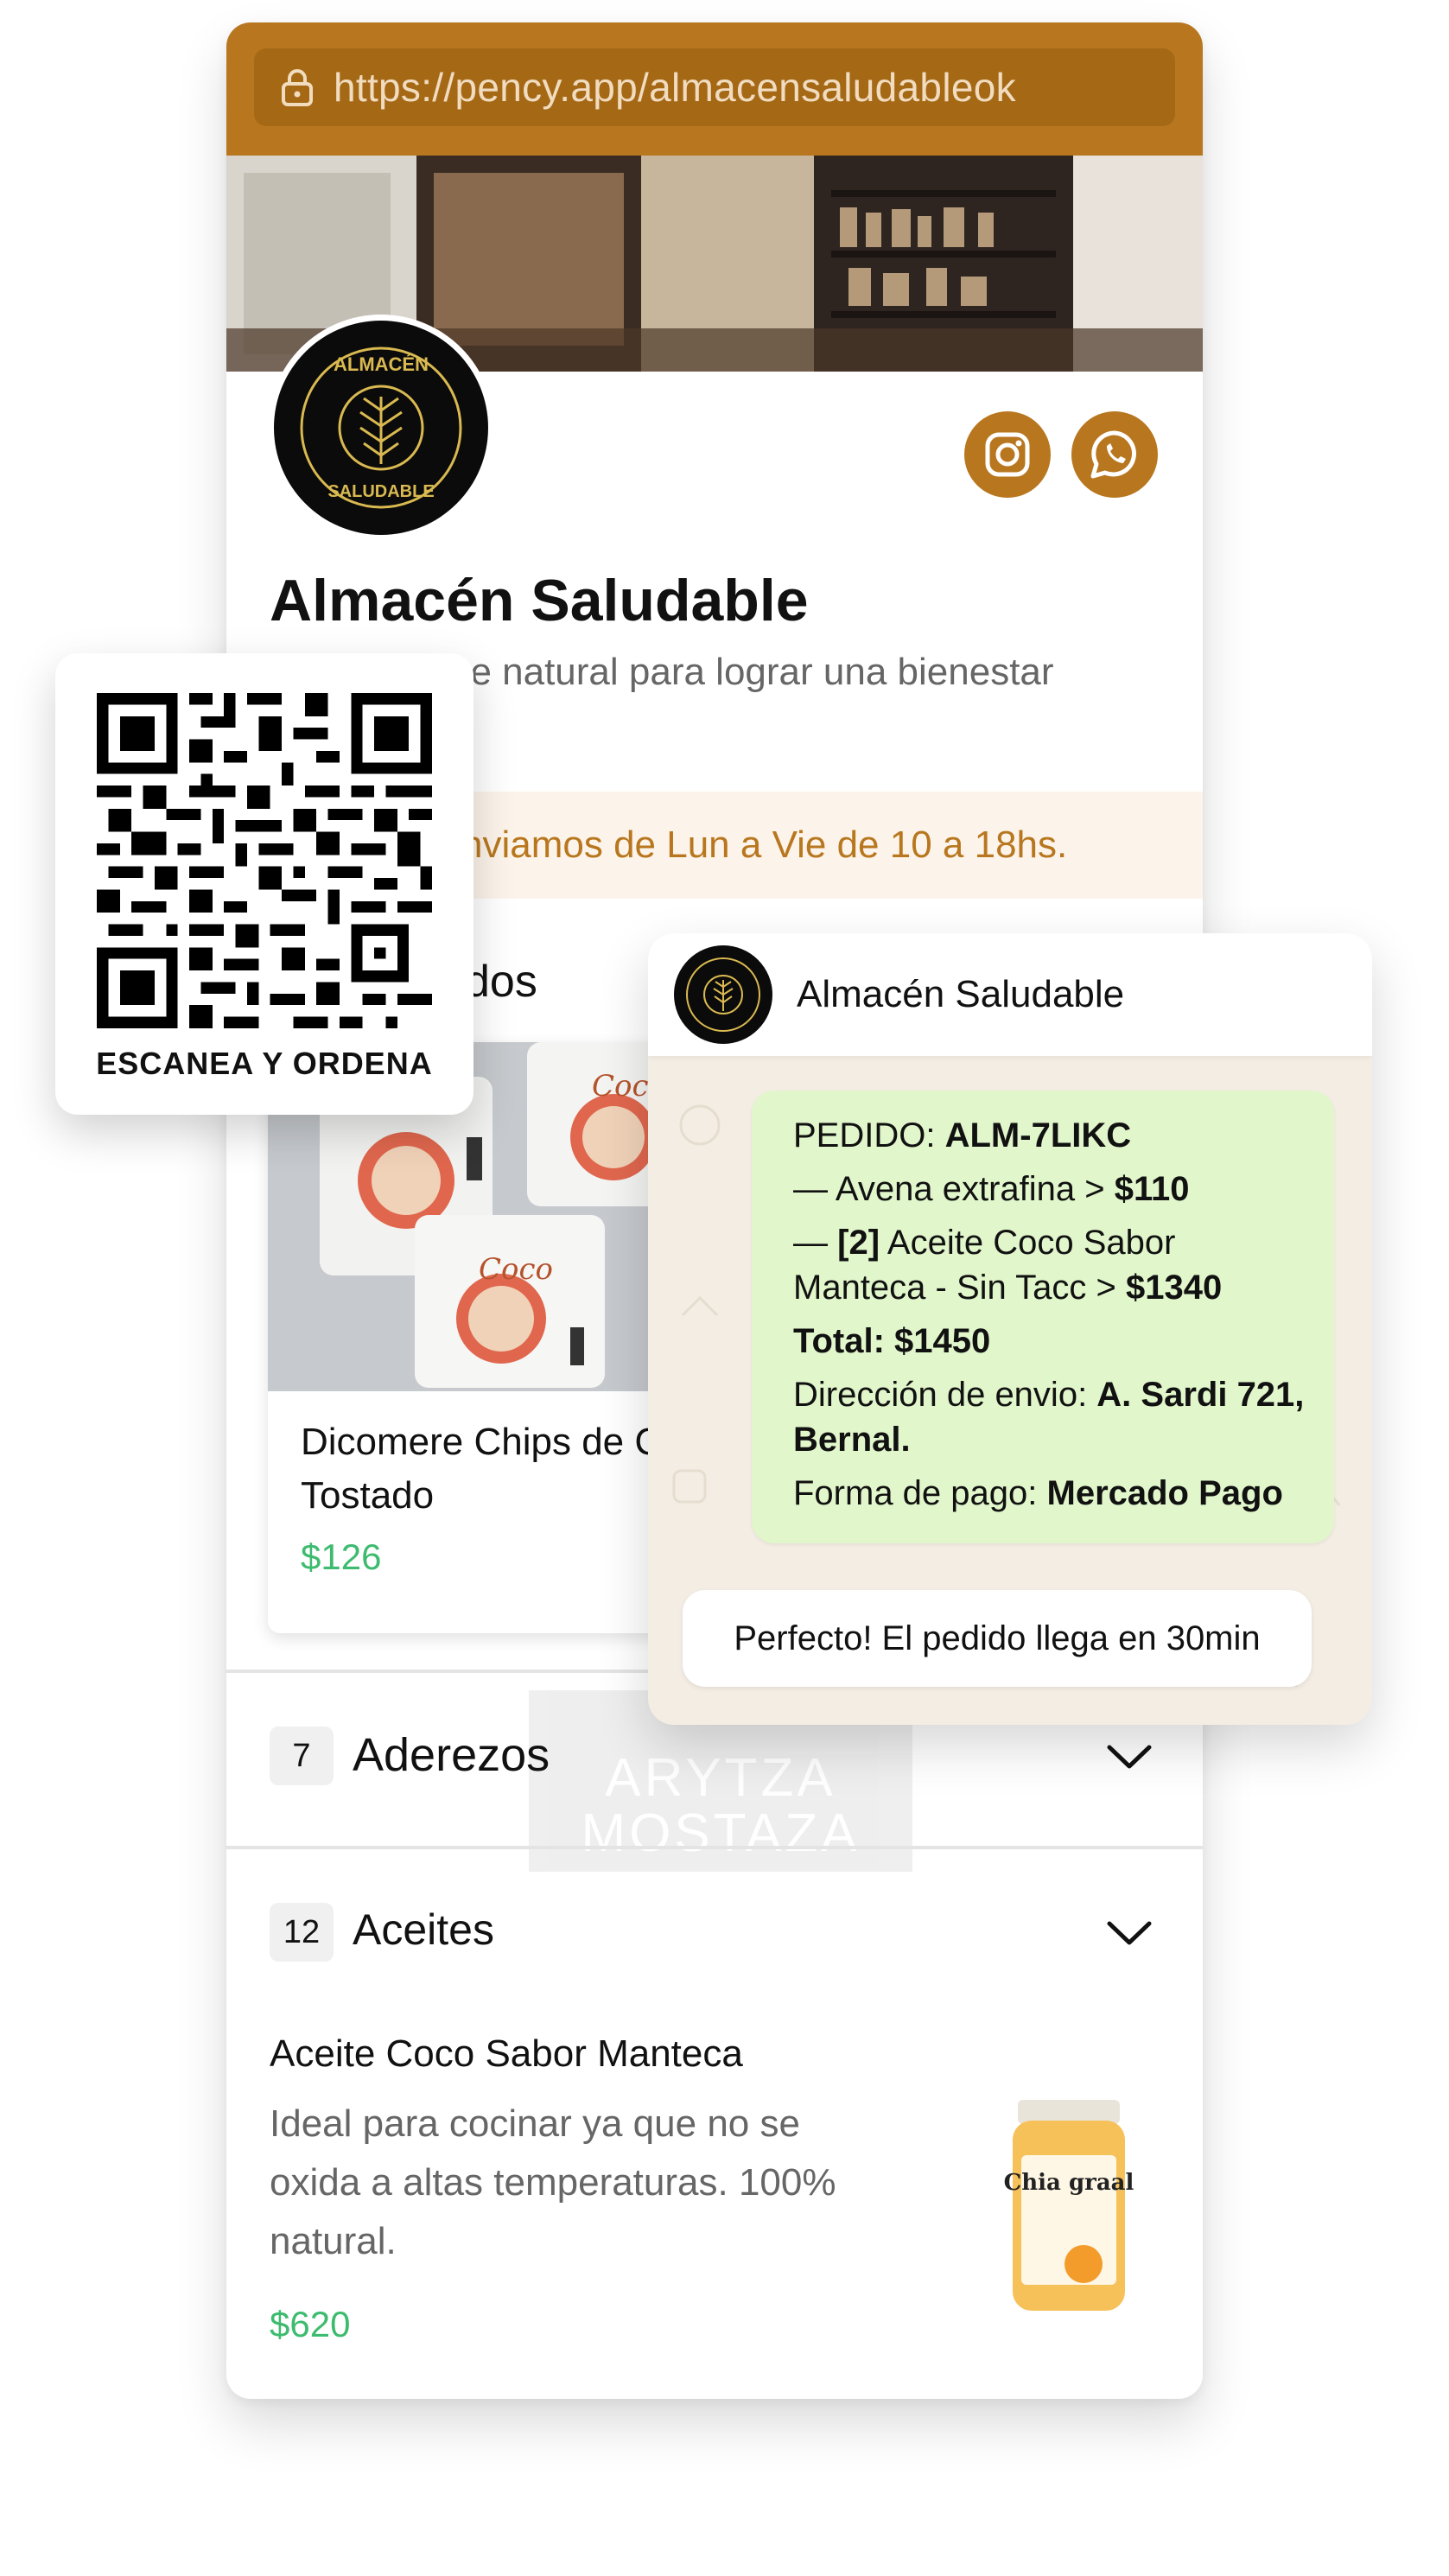 This screenshot has width=1449, height=2576. Describe the element at coordinates (264, 1064) in the screenshot. I see `qr-caption: ESCANEA Y ORDENA` at that location.